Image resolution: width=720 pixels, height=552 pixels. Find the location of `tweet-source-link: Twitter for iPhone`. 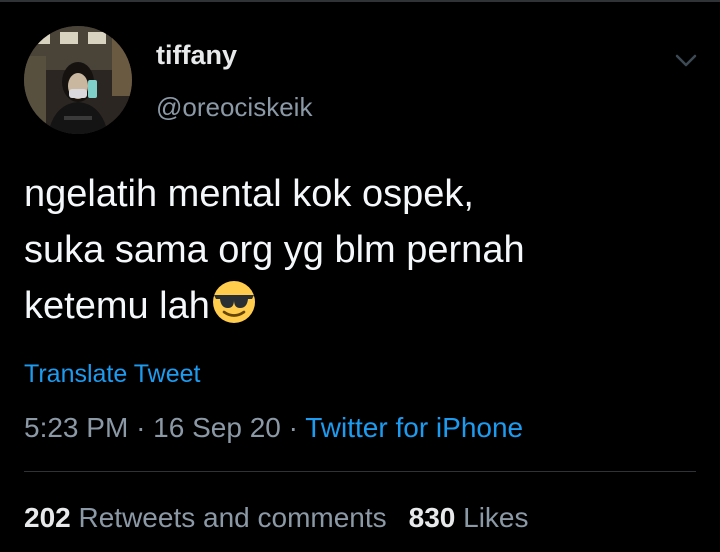

tweet-source-link: Twitter for iPhone is located at coordinates (414, 427).